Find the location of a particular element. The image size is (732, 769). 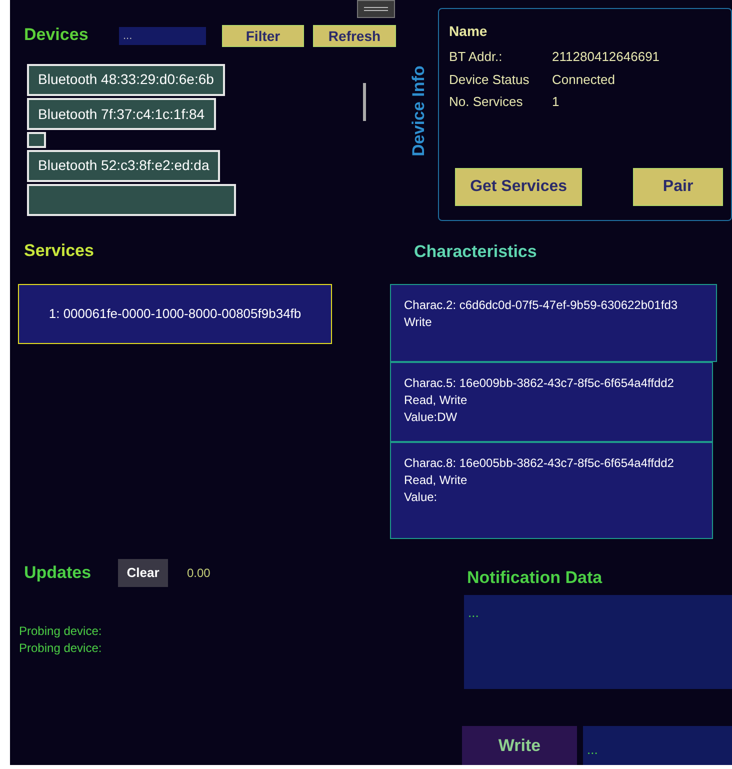

panel-title: Device Info is located at coordinates (418, 111).